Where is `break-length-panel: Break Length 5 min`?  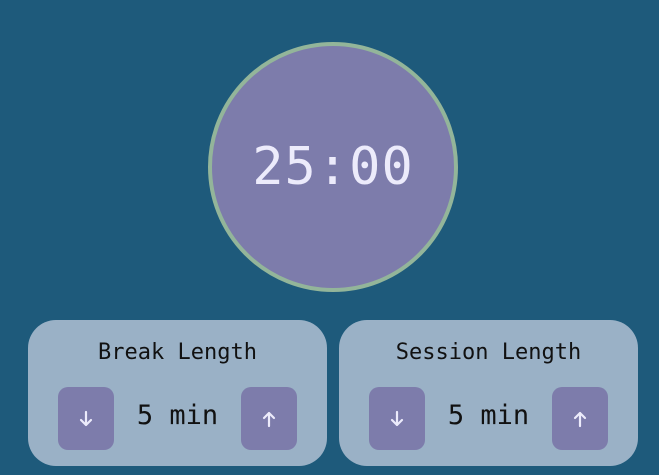
break-length-panel: Break Length 5 min is located at coordinates (177, 393).